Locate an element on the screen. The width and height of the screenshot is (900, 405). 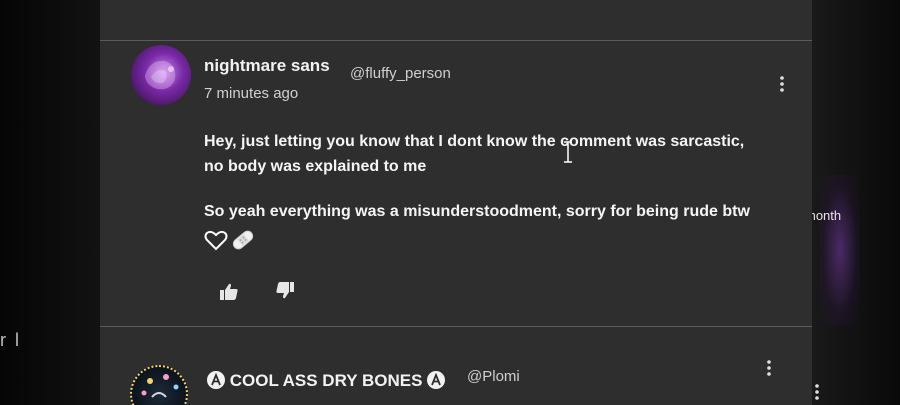
bandage-icon is located at coordinates (243, 240).